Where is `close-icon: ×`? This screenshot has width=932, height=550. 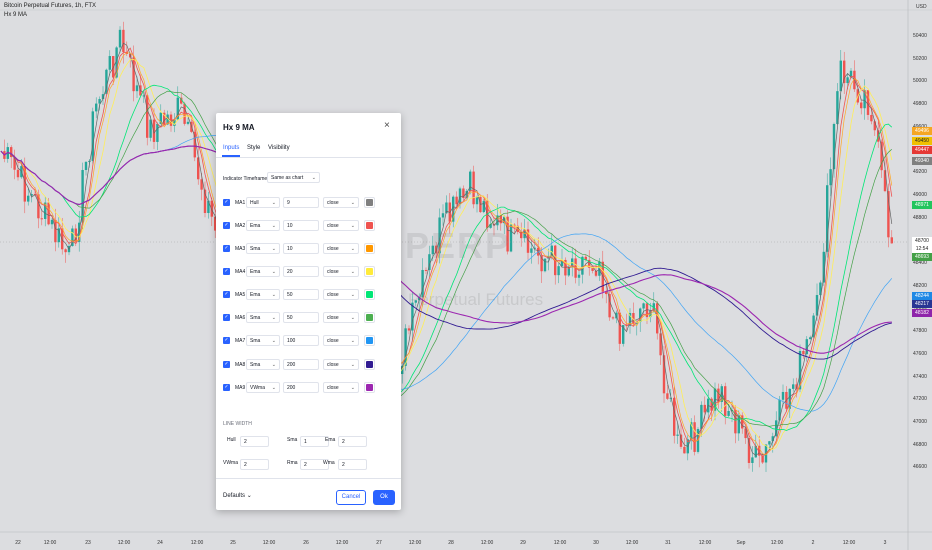
close-icon: × is located at coordinates (387, 125).